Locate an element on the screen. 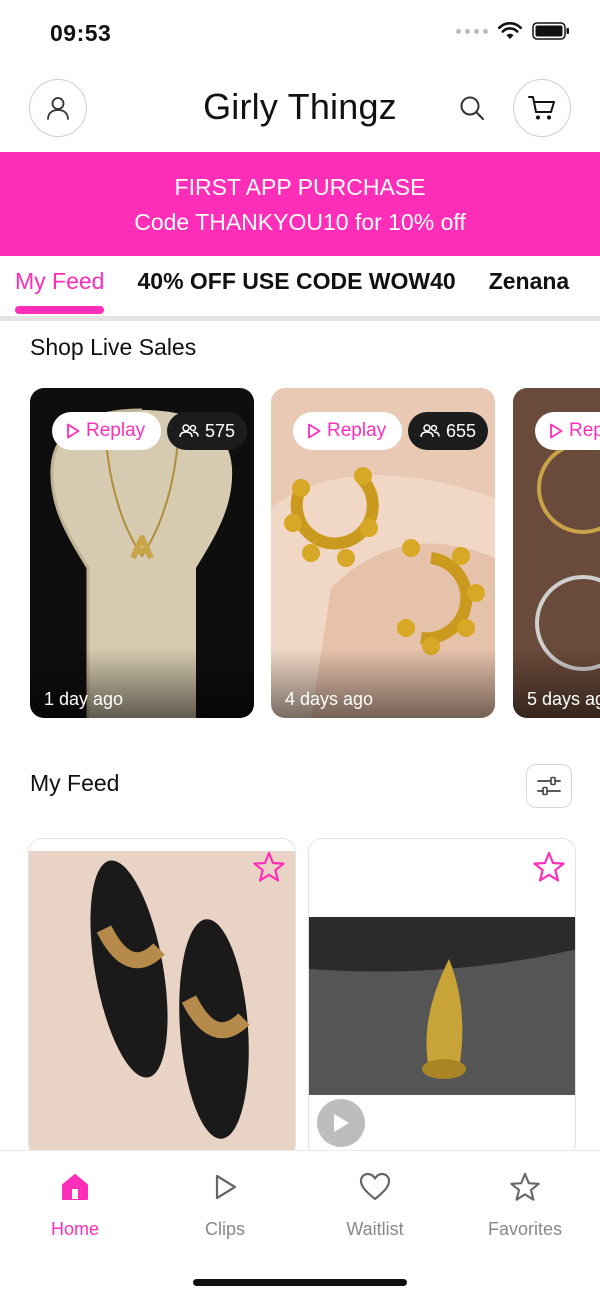 The width and height of the screenshot is (600, 1299). category-tabs: My Feed 40% OFF USE CODE WOW40 Zenana M is located at coordinates (300, 287).